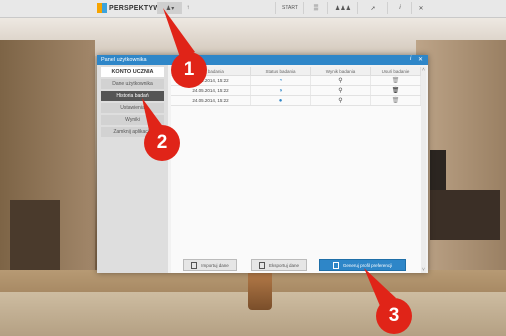 This screenshot has width=506, height=336. Describe the element at coordinates (162, 143) in the screenshot. I see `callout-2: 2` at that location.